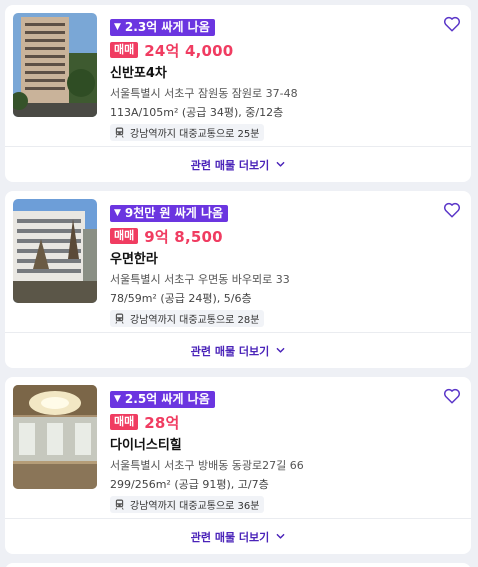 This screenshot has width=478, height=567. I want to click on transit-label: 강남역까지 대중교통으로 36분, so click(195, 506).